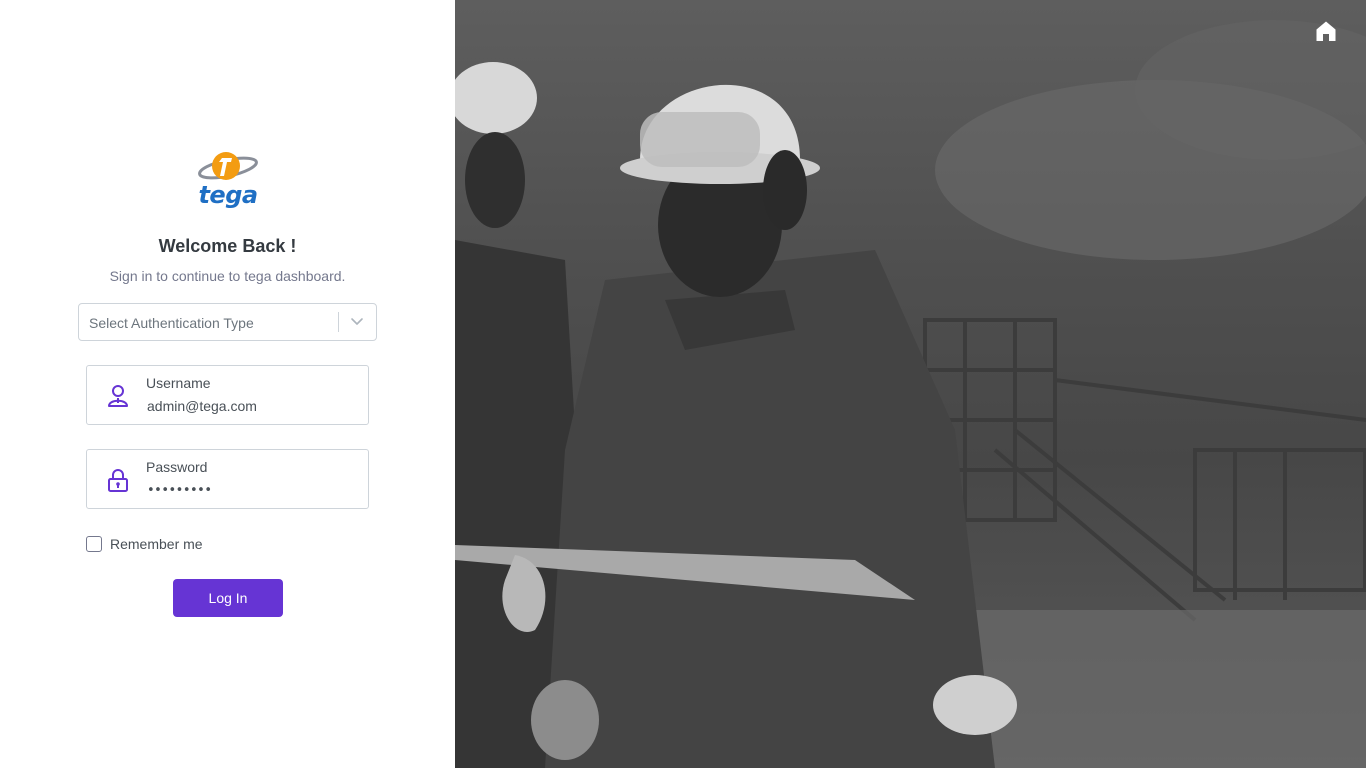 This screenshot has width=1366, height=768. I want to click on username-input, so click(251, 406).